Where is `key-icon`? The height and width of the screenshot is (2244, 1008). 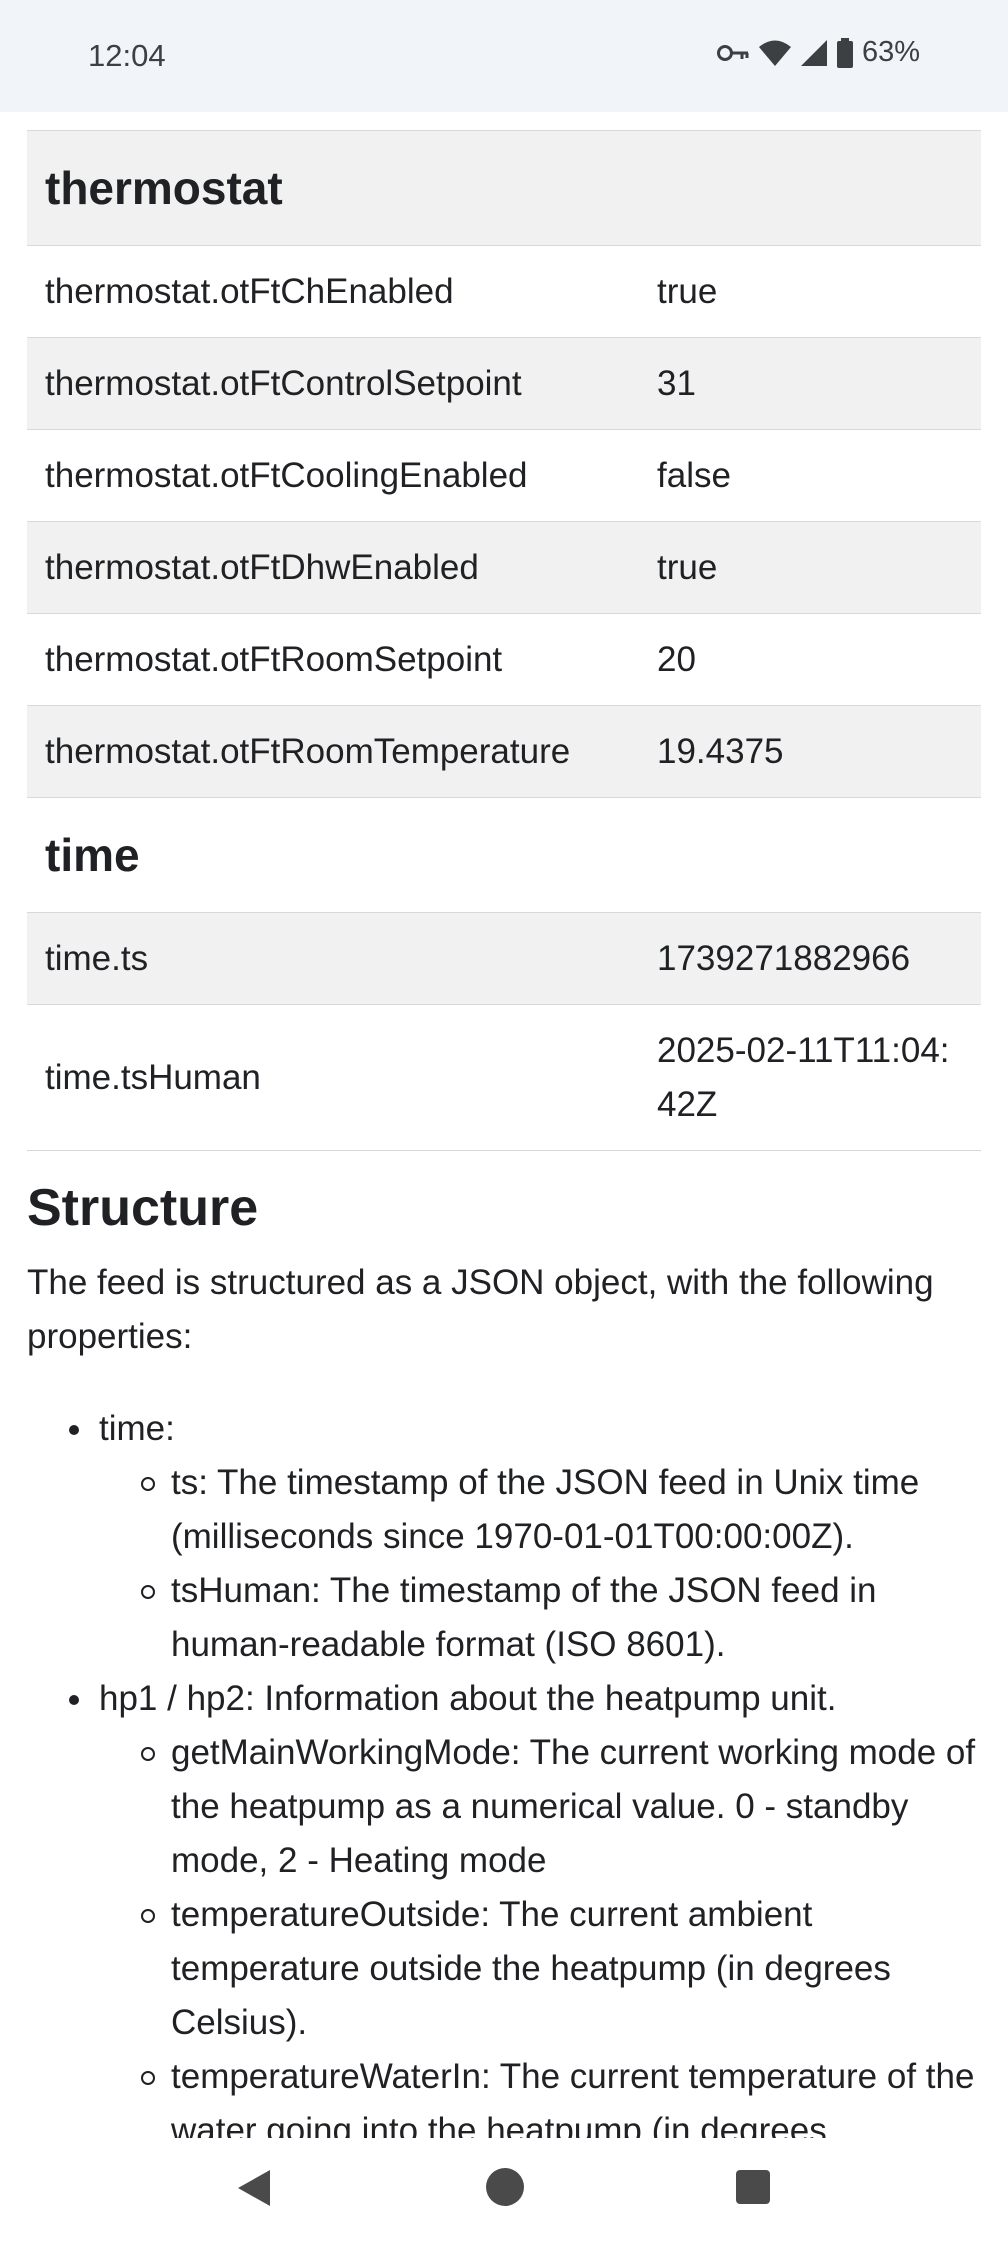 key-icon is located at coordinates (733, 53).